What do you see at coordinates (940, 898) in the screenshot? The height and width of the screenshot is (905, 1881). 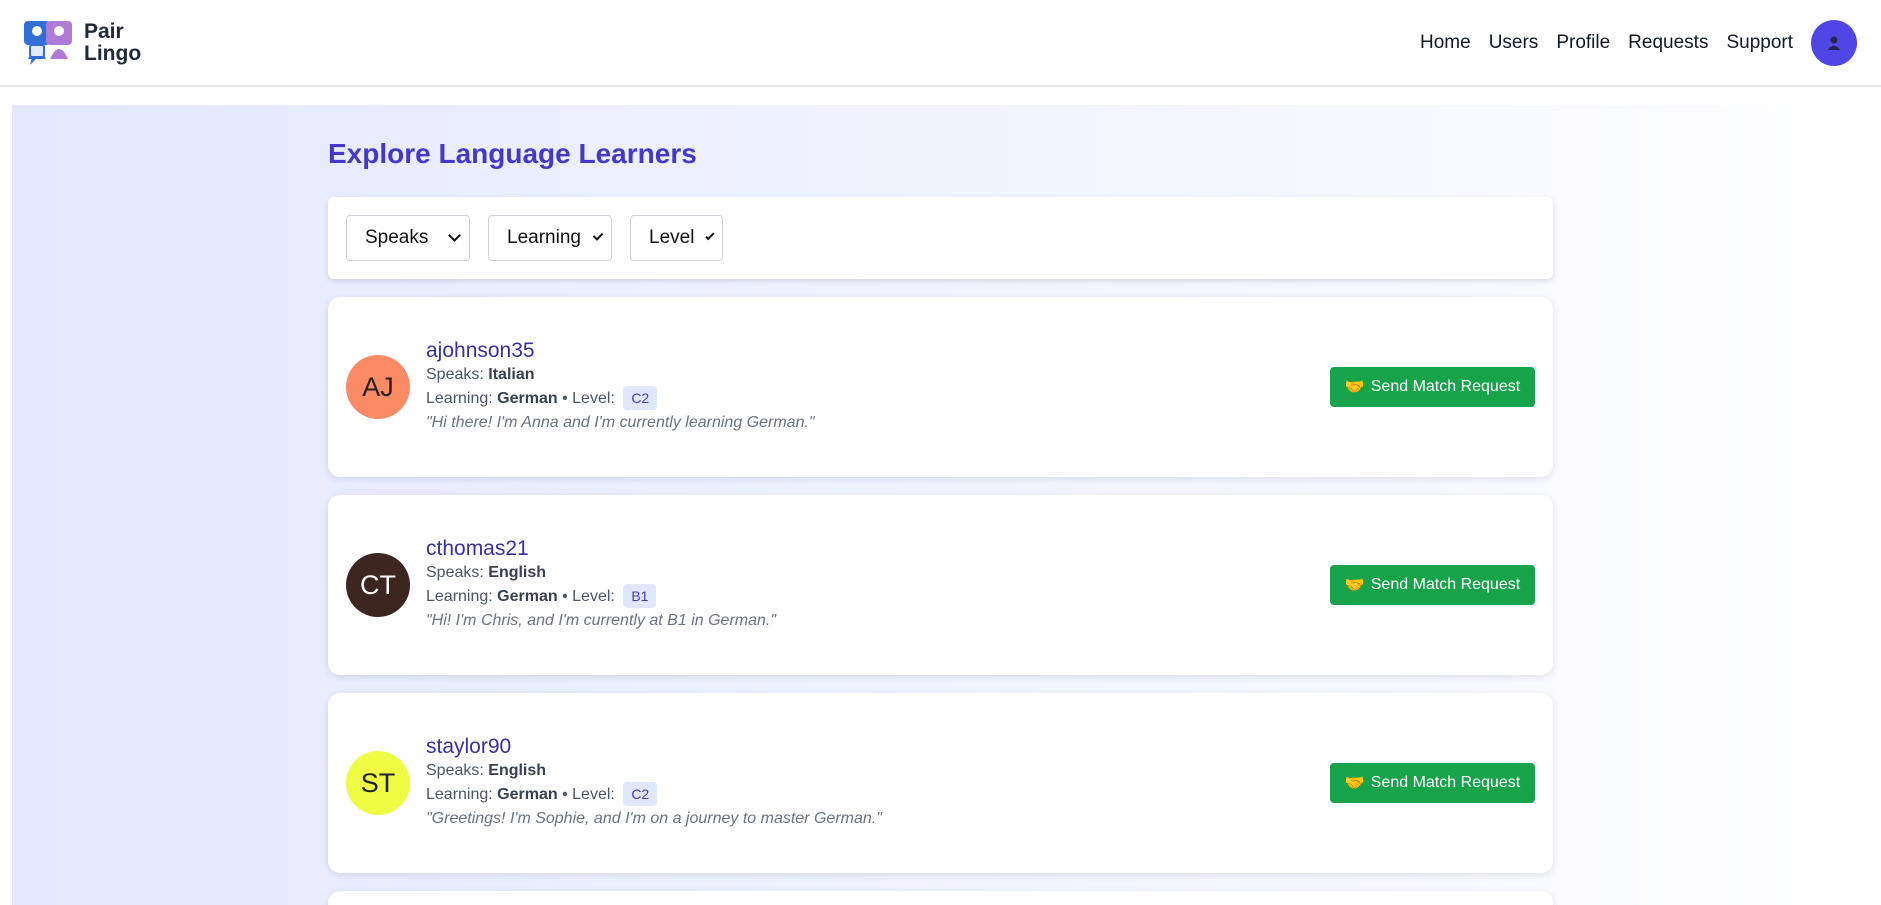 I see `user-card-partial` at bounding box center [940, 898].